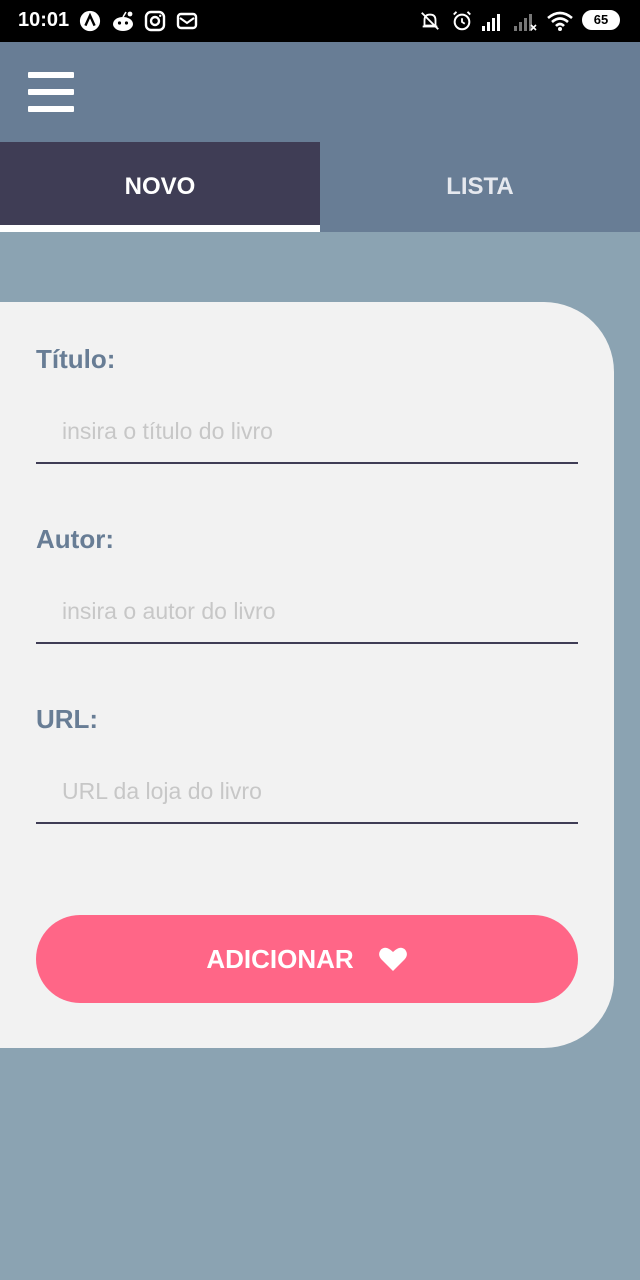  Describe the element at coordinates (430, 21) in the screenshot. I see `mute-icon` at that location.